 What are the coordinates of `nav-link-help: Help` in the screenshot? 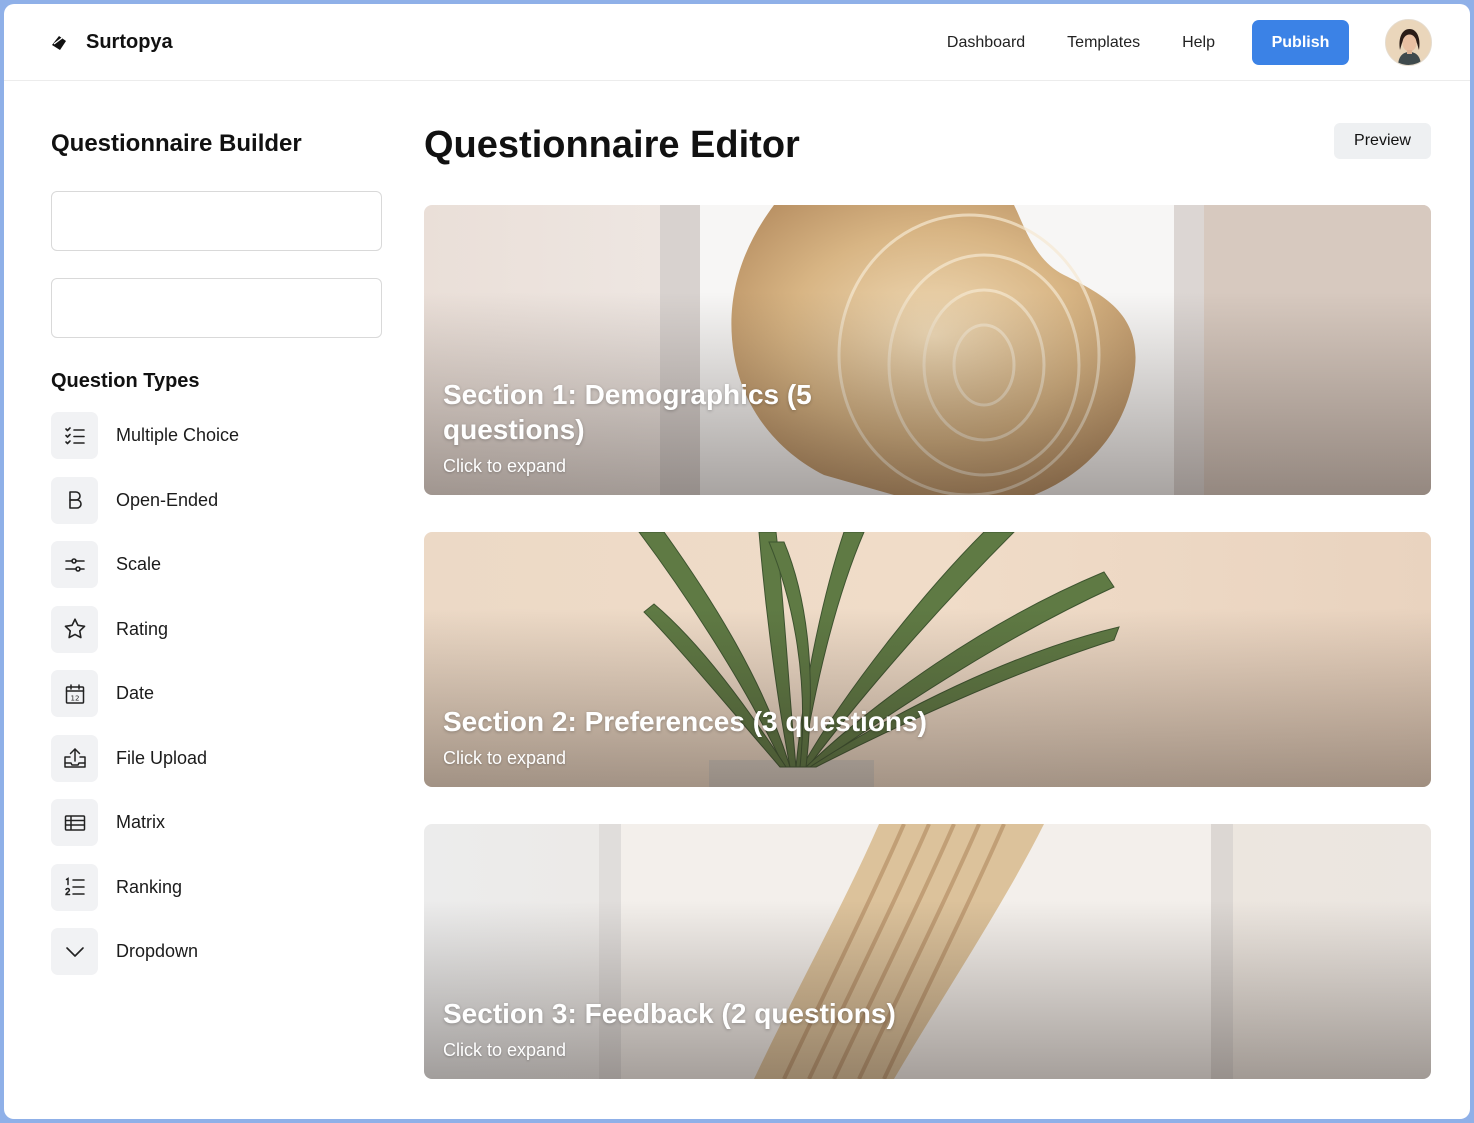 It's located at (1198, 43).